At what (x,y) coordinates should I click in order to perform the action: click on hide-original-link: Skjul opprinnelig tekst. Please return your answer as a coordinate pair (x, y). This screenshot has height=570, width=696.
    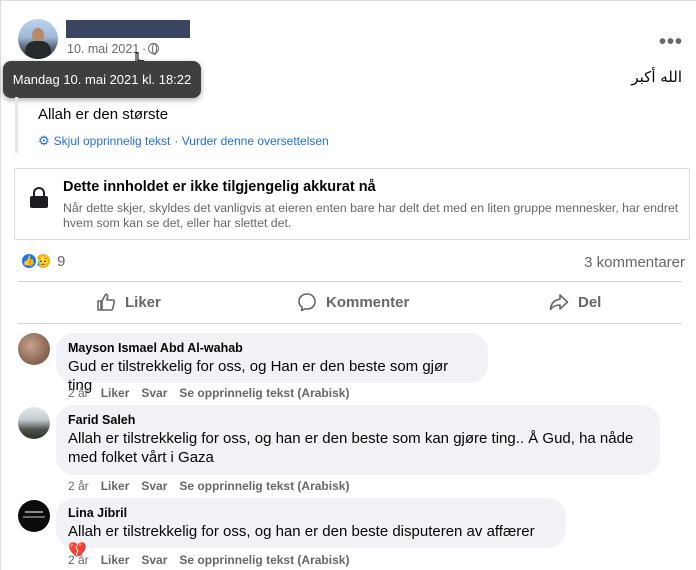
    Looking at the image, I should click on (112, 141).